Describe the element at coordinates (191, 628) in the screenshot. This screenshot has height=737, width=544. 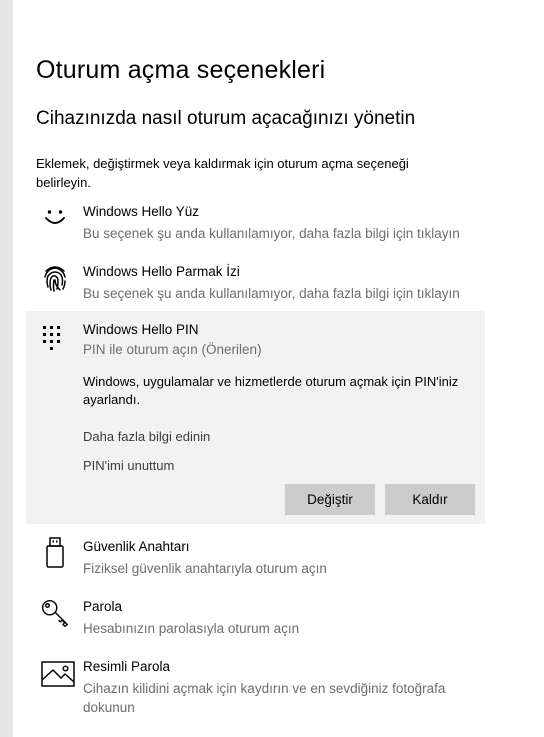
I see `option-subtitle: Hesabınızın parolasıyla oturum açın` at that location.